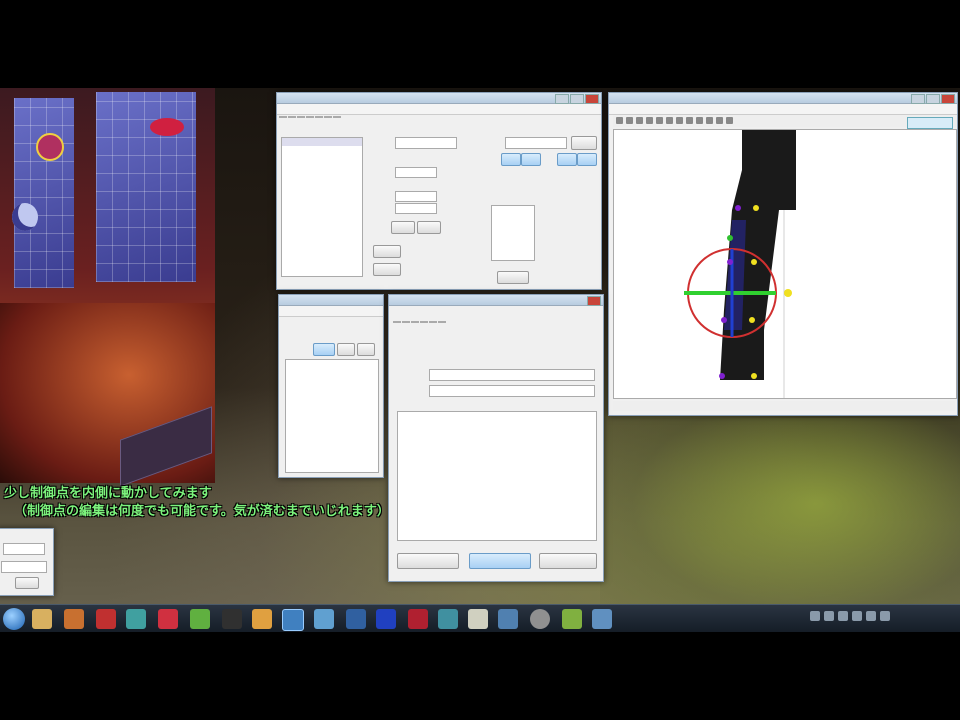 This screenshot has width=960, height=720. Describe the element at coordinates (439, 98) in the screenshot. I see `editor-title-bar` at that location.